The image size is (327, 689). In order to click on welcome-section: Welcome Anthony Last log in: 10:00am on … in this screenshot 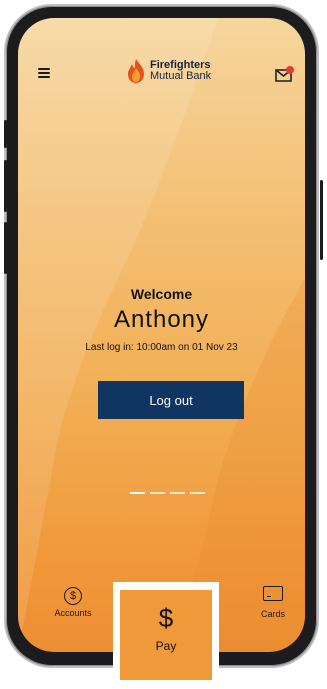, I will do `click(161, 319)`.